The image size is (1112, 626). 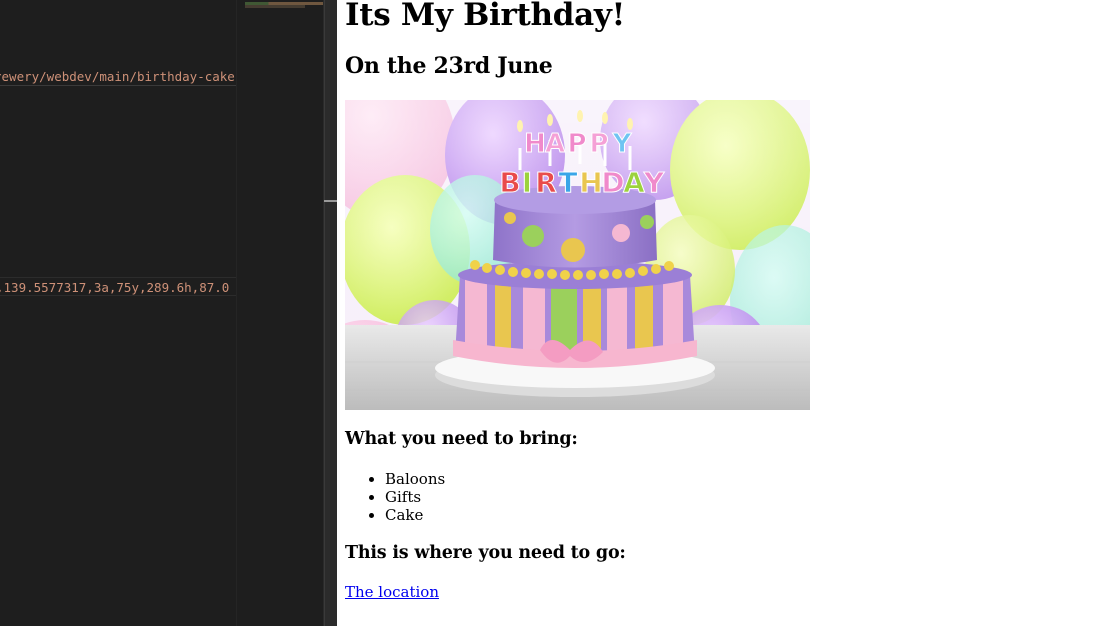 I want to click on code-string: ,139.5577317,3a,75y,289.6h,87.0, so click(x=115, y=287).